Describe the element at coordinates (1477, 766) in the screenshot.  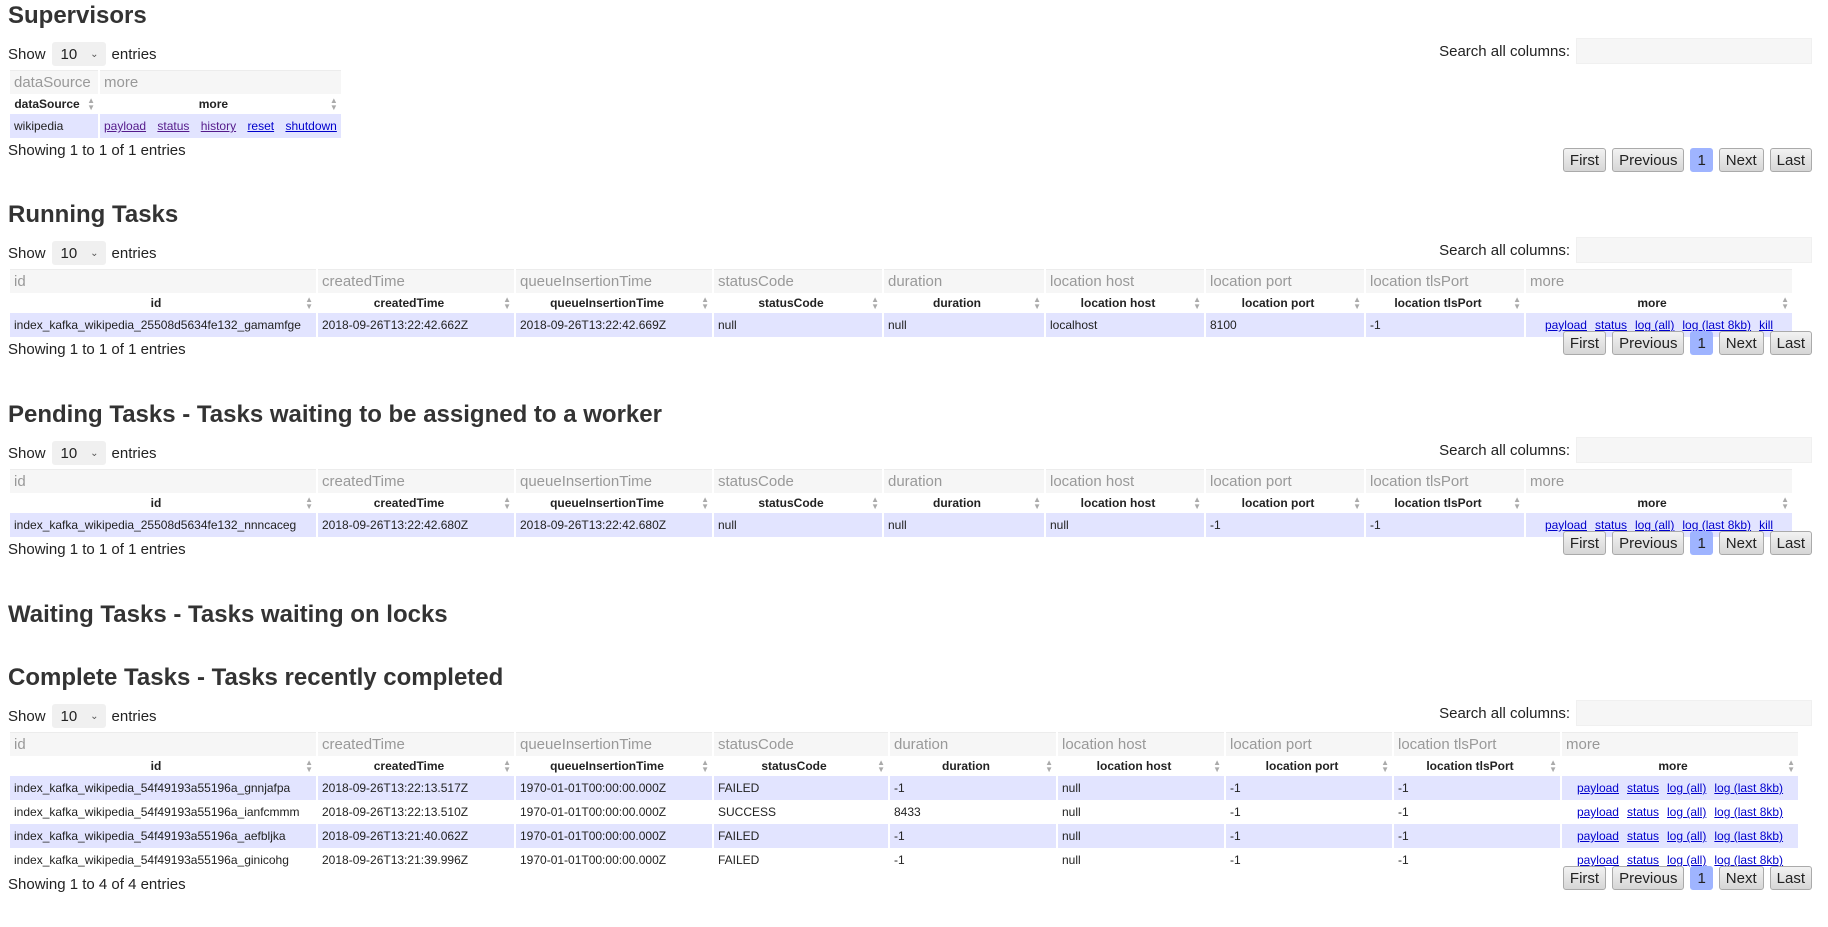
I see `column-header: location tlsPort ▲ ▼` at that location.